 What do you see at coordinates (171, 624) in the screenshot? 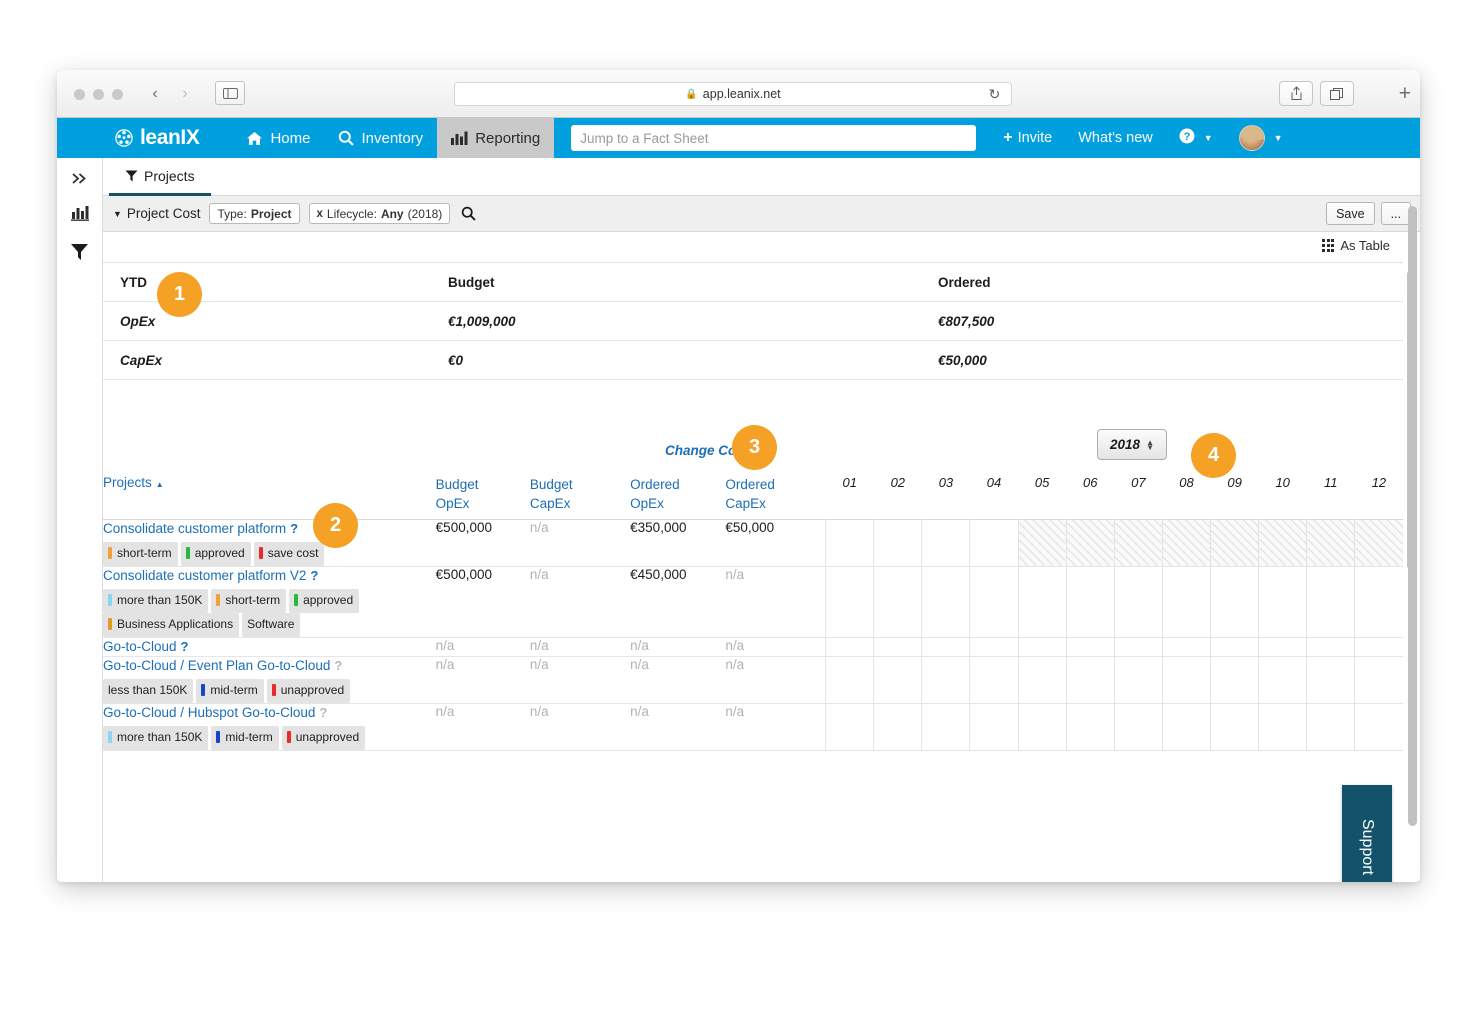
I see `tag: Business Applications` at bounding box center [171, 624].